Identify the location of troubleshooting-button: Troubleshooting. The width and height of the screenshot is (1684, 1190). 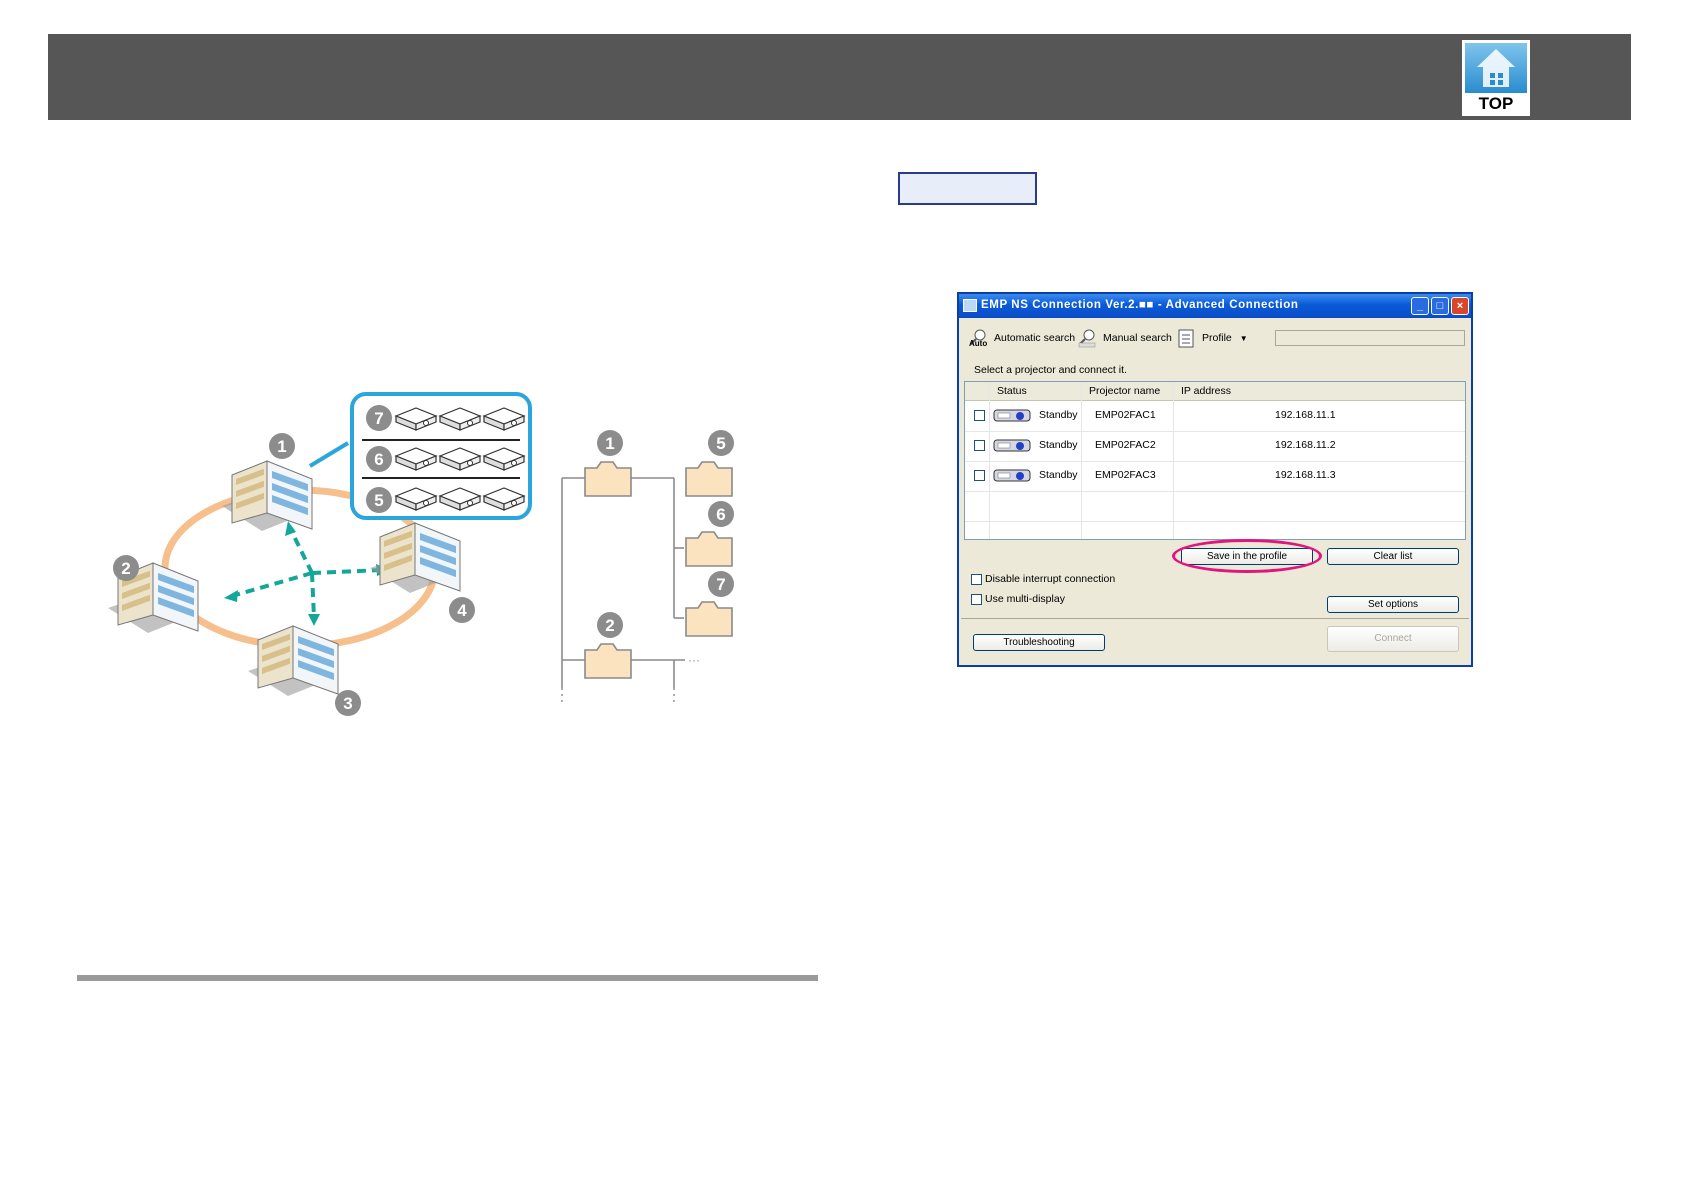
(1039, 642).